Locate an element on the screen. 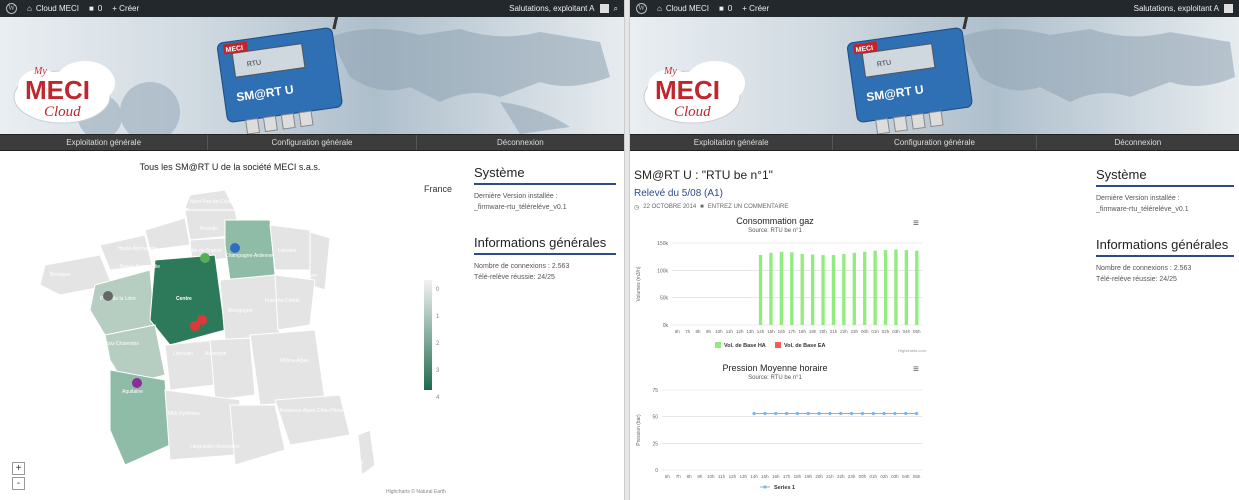 This screenshot has width=1239, height=500. header-banner: My MECI Cloud RTU MECI SM@RT U is located at coordinates (312, 75).